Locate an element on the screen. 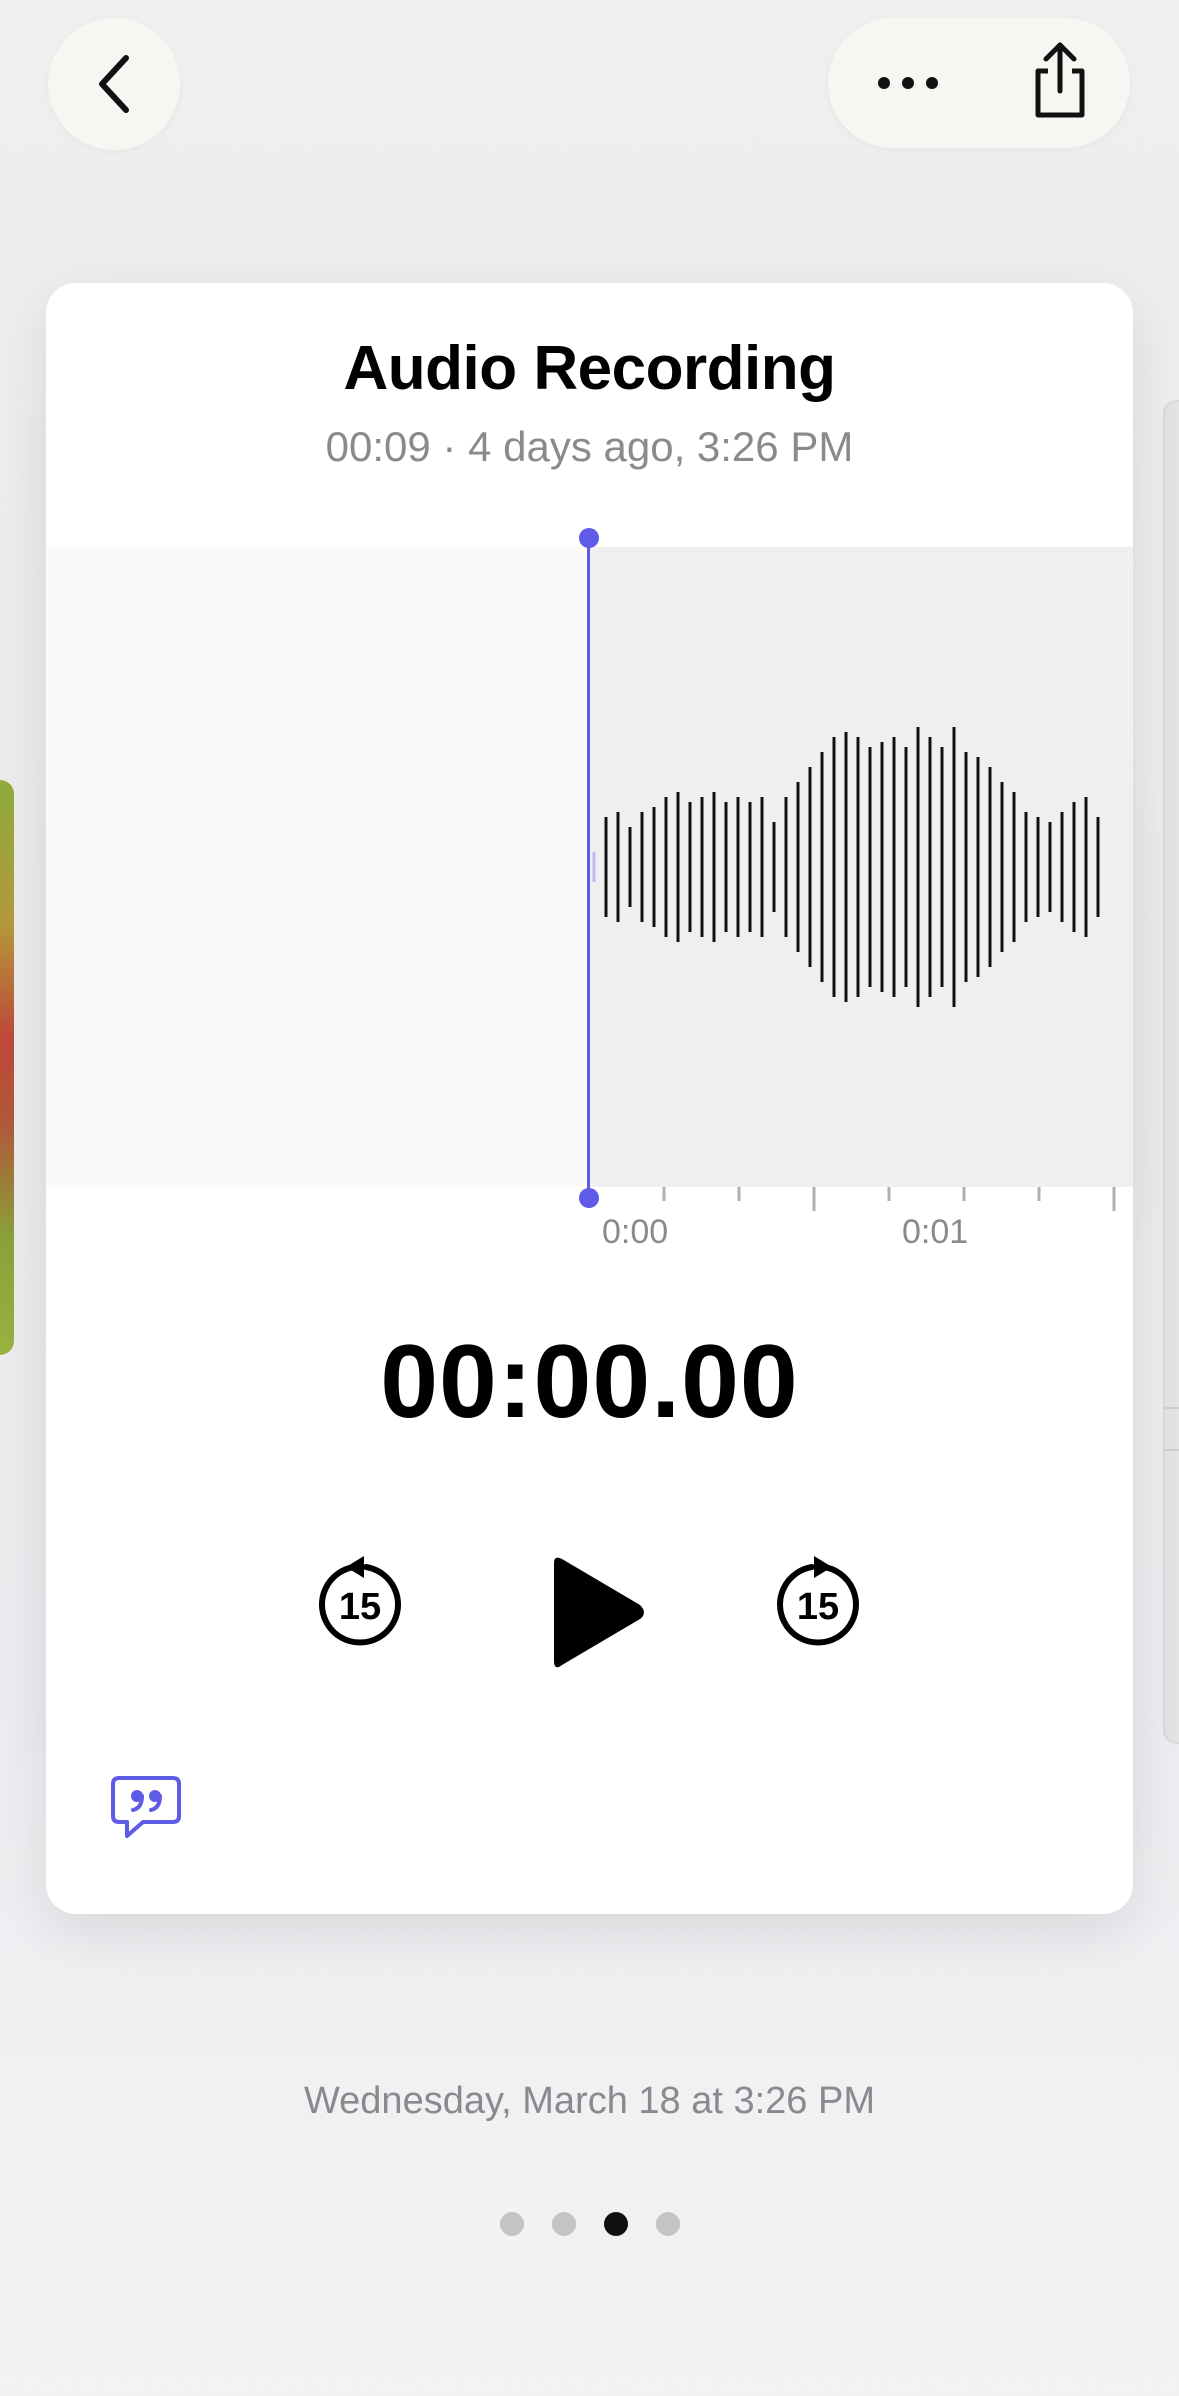 This screenshot has height=2396, width=1179. skip-forward-label: 15 is located at coordinates (818, 1607).